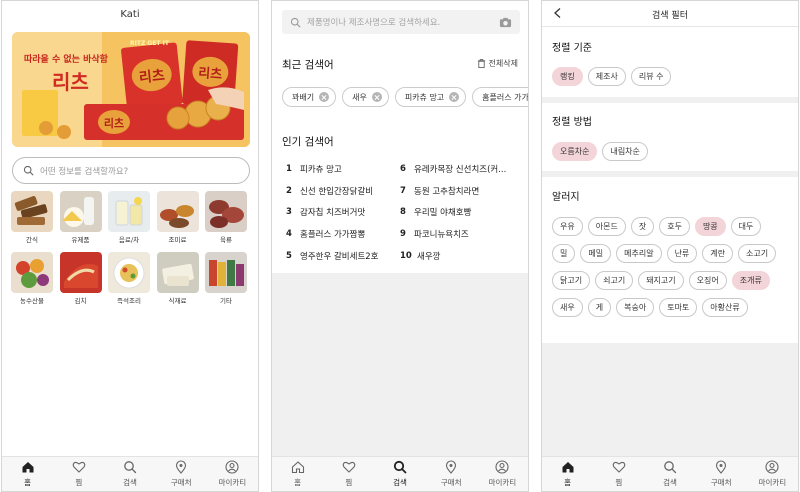 The width and height of the screenshot is (800, 492). I want to click on allergy-chip: 메추리알, so click(639, 253).